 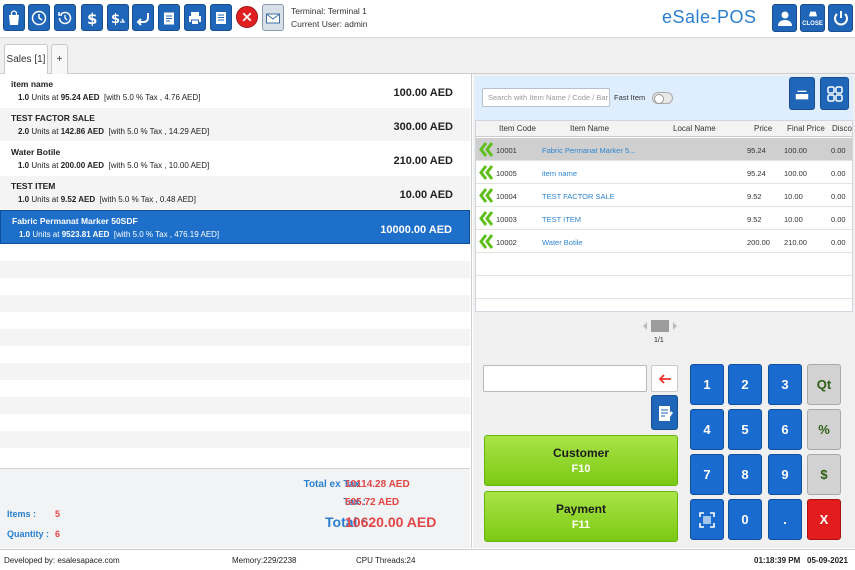 I want to click on mail-icon, so click(x=273, y=18).